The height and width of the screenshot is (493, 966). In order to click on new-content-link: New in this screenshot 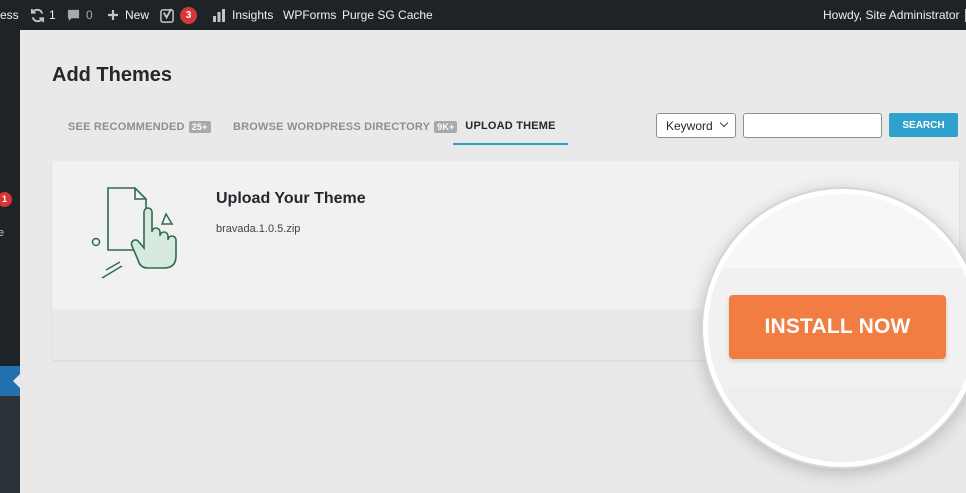, I will do `click(128, 15)`.